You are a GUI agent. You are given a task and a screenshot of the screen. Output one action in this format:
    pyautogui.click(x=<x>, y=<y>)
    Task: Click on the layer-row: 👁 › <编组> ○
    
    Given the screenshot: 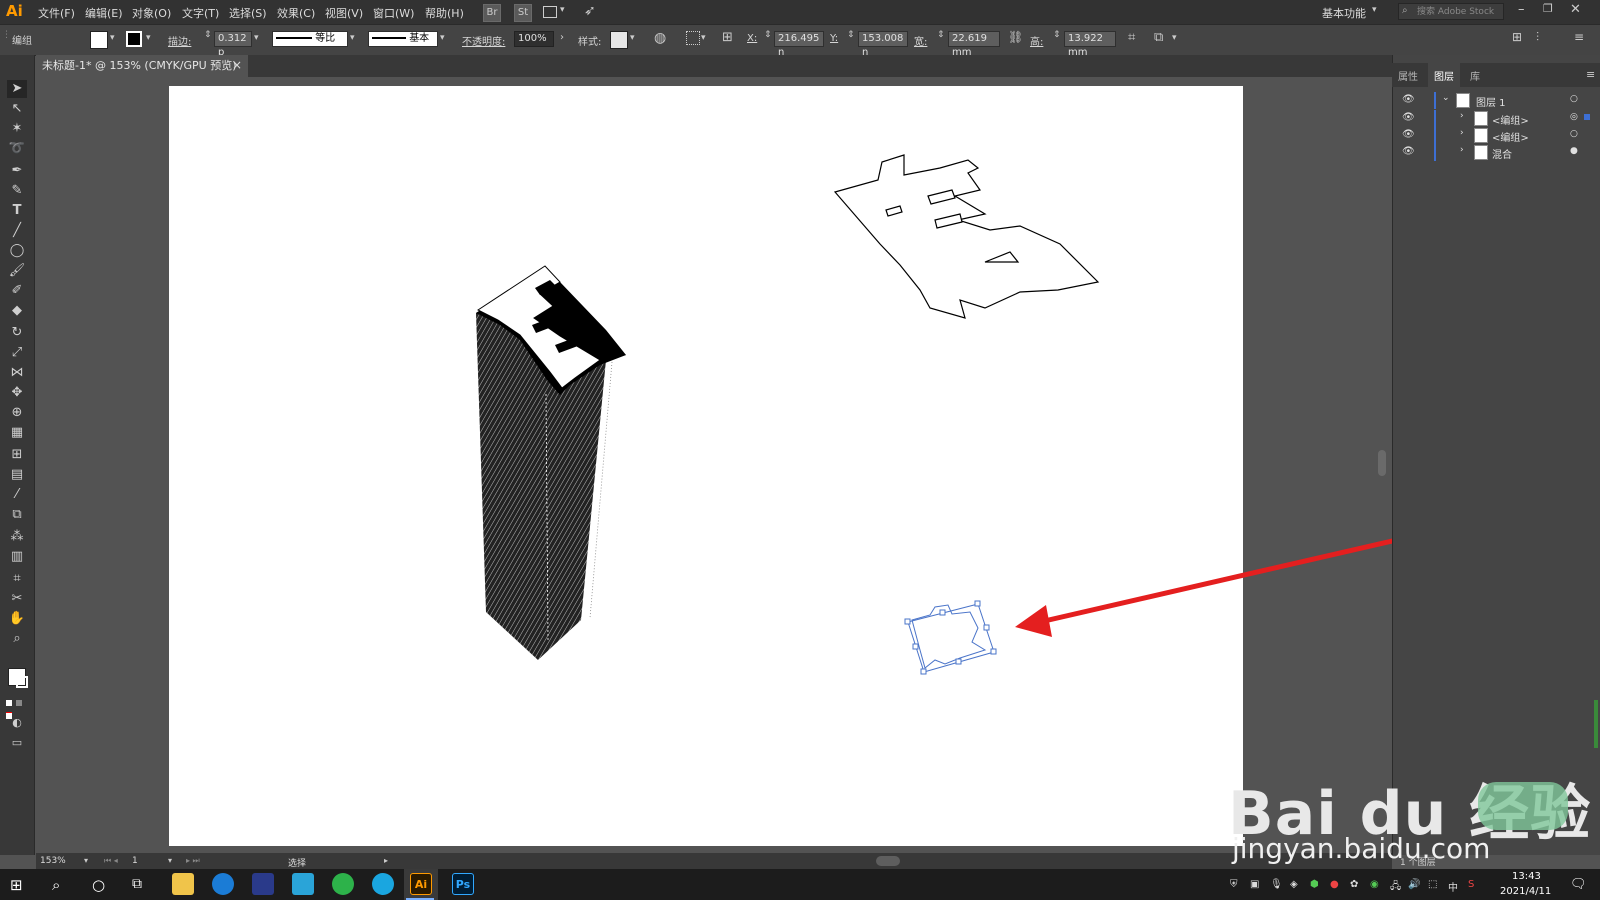 What is the action you would take?
    pyautogui.click(x=1496, y=135)
    